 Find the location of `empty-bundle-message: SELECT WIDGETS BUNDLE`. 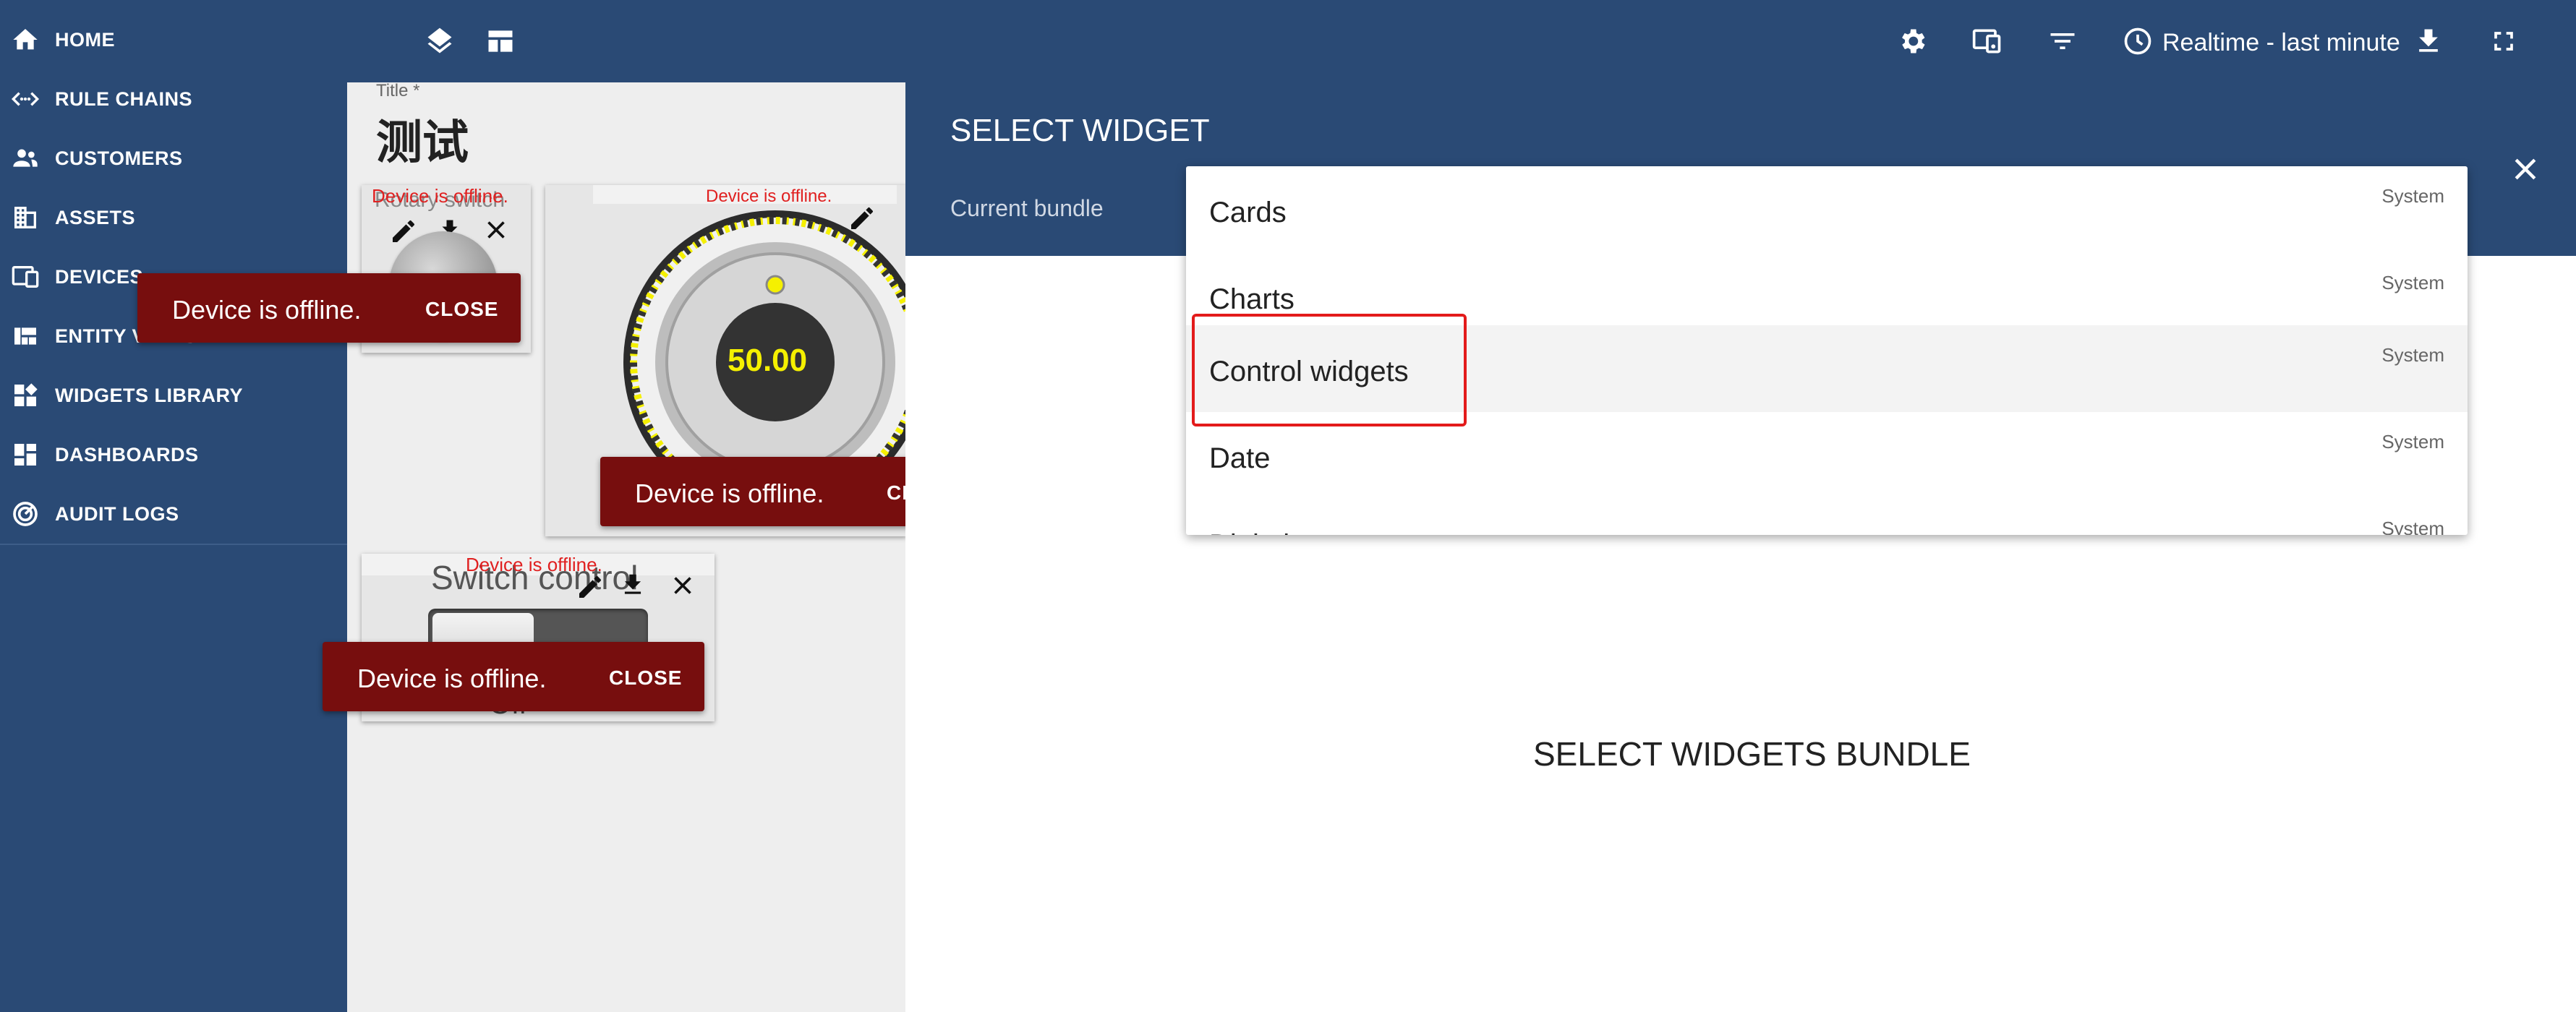

empty-bundle-message: SELECT WIDGETS BUNDLE is located at coordinates (1752, 754).